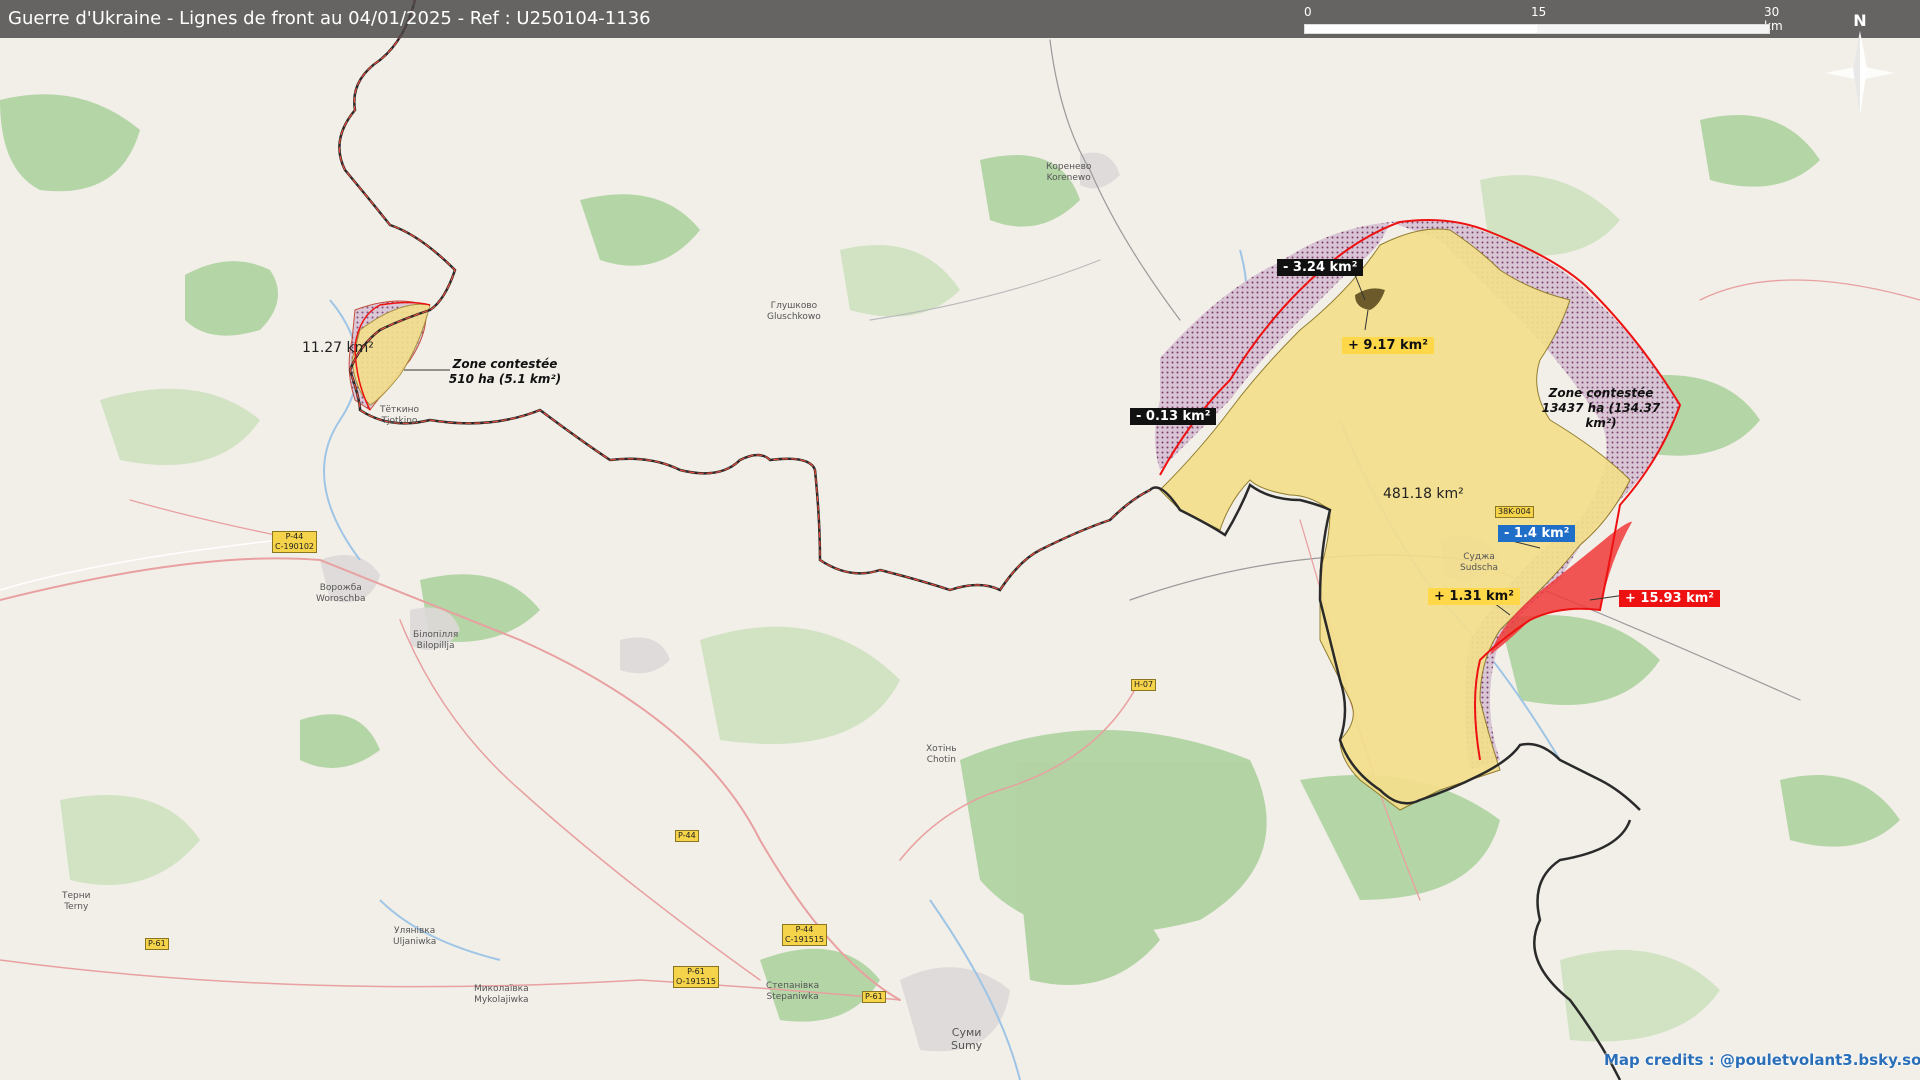 The width and height of the screenshot is (1920, 1080). Describe the element at coordinates (1601, 415) in the screenshot. I see `zone-east-value: 13437 ha (134.37 km²)` at that location.